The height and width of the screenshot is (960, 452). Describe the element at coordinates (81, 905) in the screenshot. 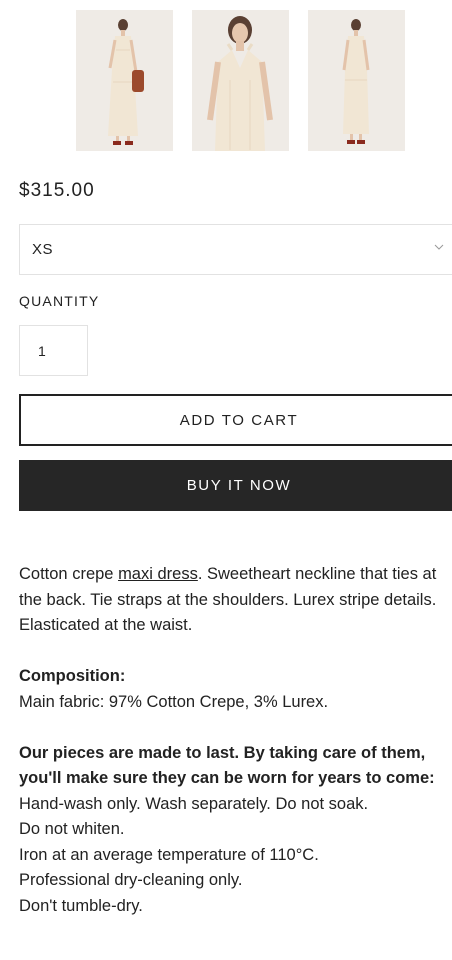

I see `care-line: Don't tumble-dry.` at that location.